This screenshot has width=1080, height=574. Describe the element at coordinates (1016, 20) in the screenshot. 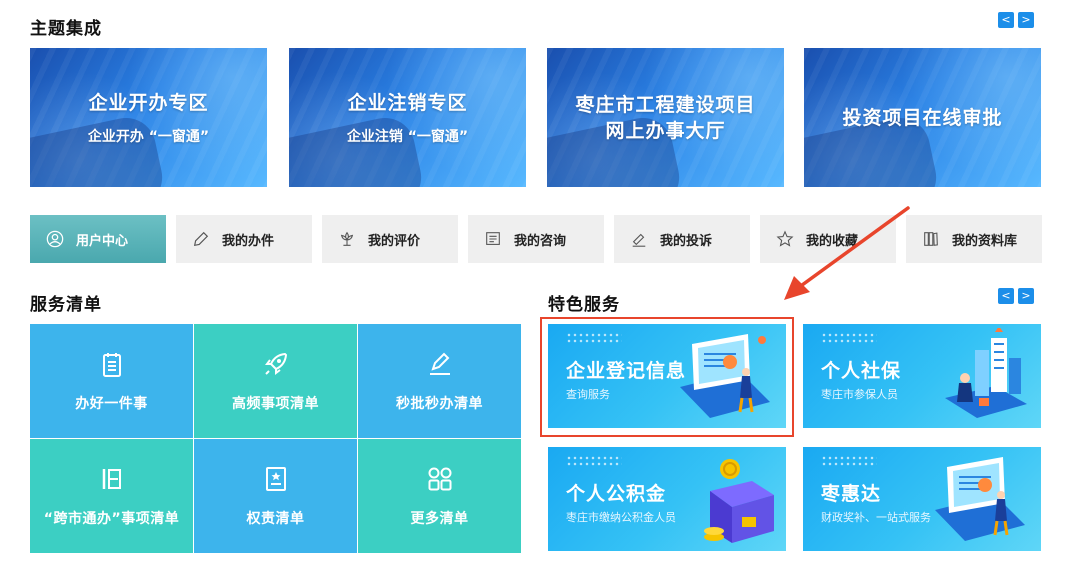

I see `theme-nav: < >` at that location.